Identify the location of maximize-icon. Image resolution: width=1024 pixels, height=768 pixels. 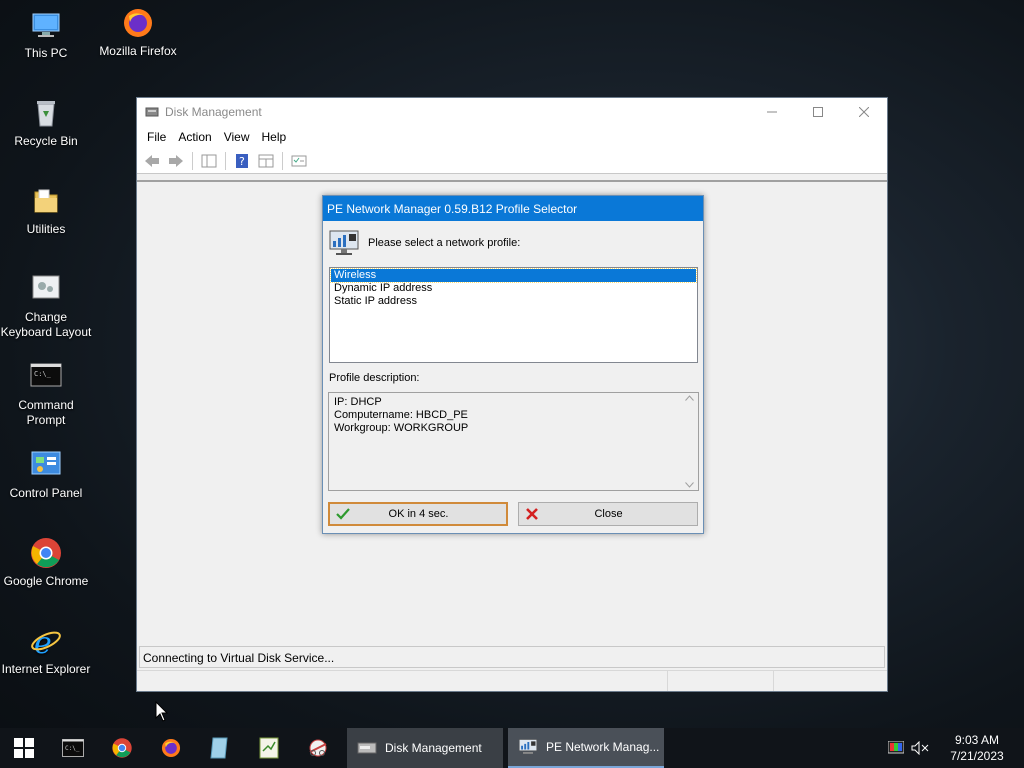
(818, 112).